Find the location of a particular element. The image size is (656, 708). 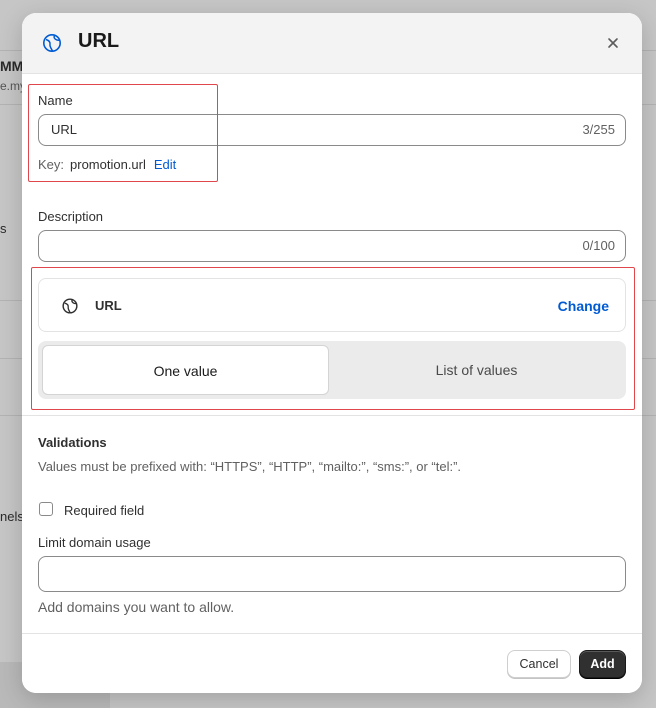

section-divider is located at coordinates (332, 415).